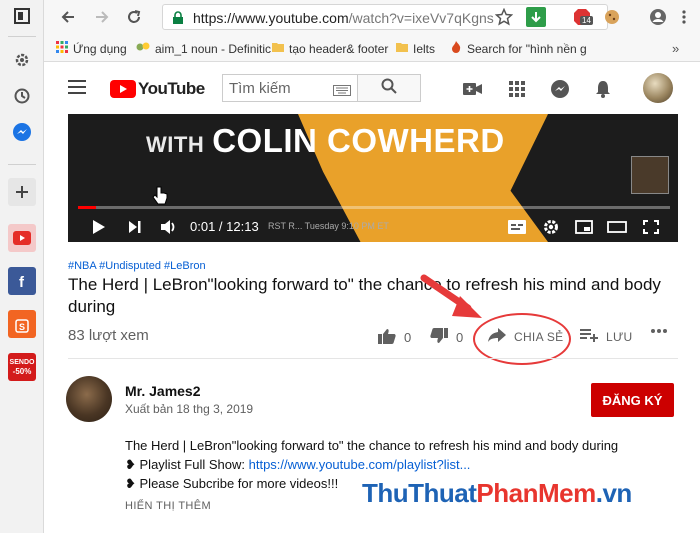  I want to click on bookmark-overflow: », so click(675, 48).